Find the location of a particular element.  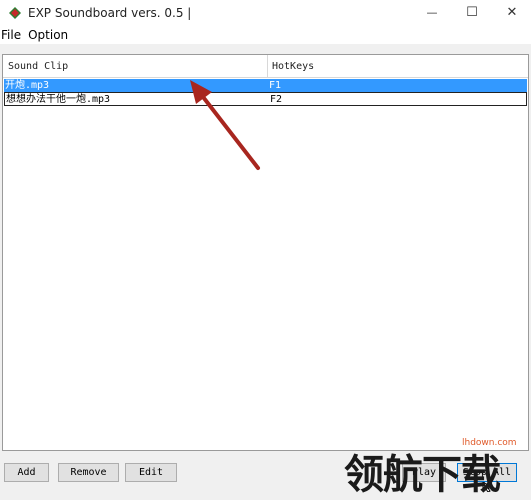

column-header-sound-clip: Sound Clip is located at coordinates (38, 66).